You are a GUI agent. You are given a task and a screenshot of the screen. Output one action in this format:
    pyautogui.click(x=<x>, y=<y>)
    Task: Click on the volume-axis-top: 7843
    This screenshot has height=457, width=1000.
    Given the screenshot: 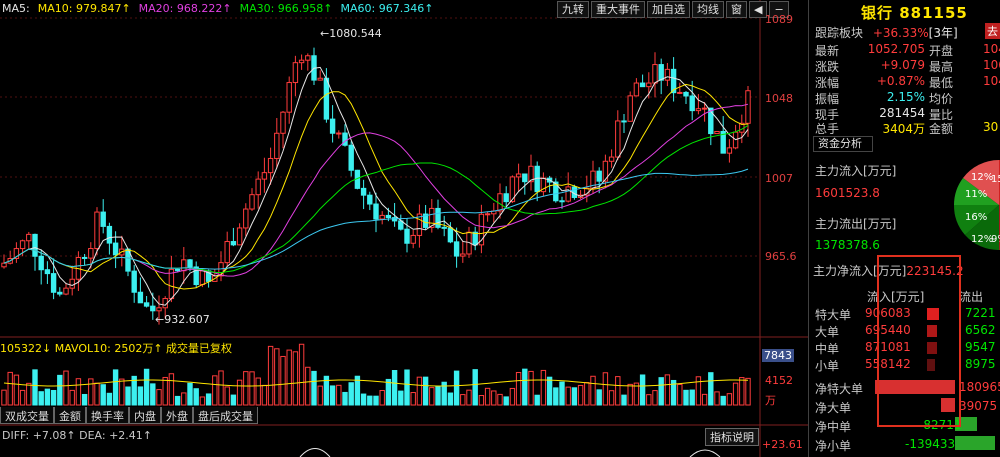 What is the action you would take?
    pyautogui.click(x=778, y=355)
    